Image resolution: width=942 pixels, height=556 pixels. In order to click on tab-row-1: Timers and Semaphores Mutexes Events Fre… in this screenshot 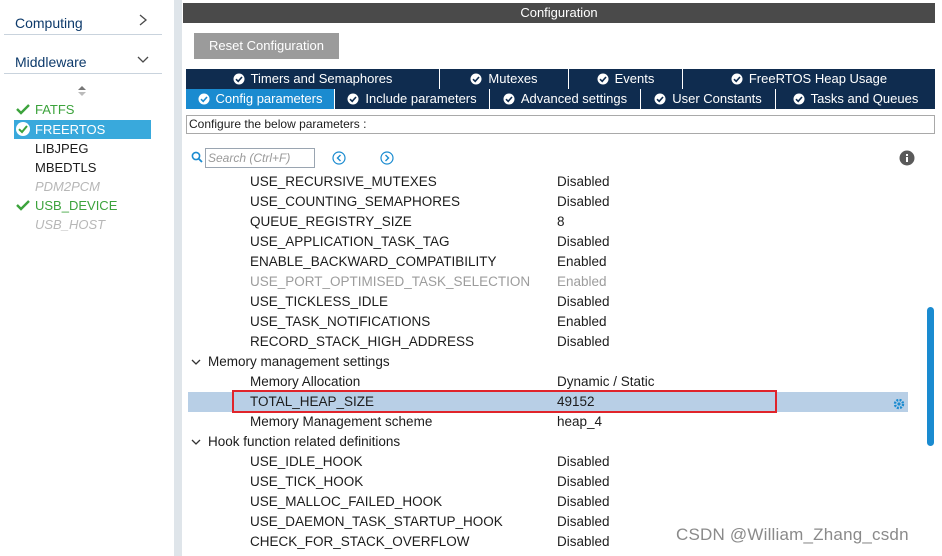, I will do `click(560, 79)`.